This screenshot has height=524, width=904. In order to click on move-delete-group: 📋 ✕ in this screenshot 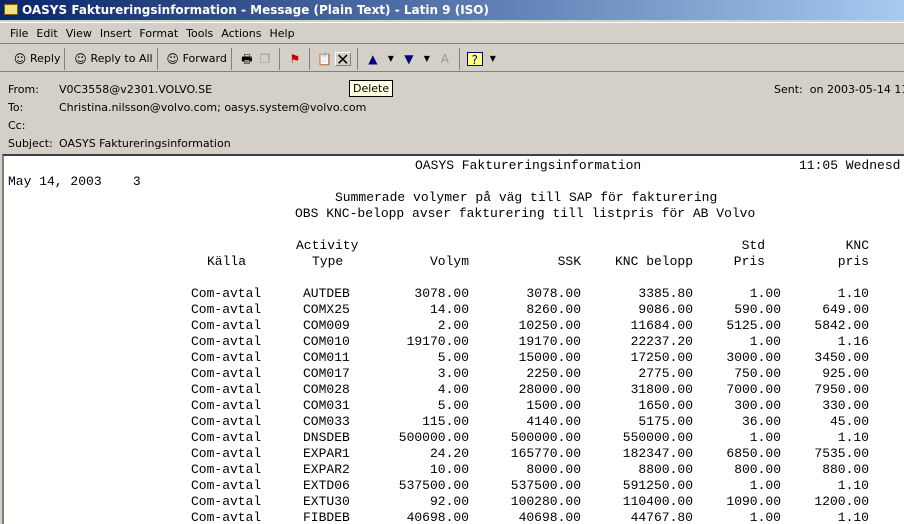, I will do `click(335, 58)`.